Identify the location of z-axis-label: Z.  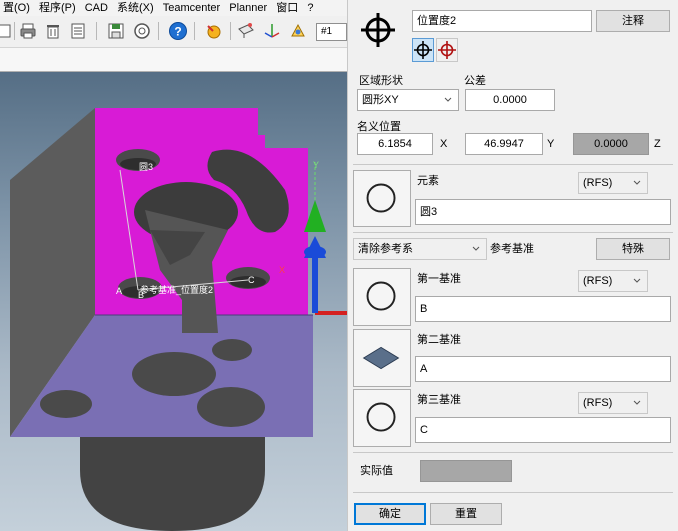
(657, 144).